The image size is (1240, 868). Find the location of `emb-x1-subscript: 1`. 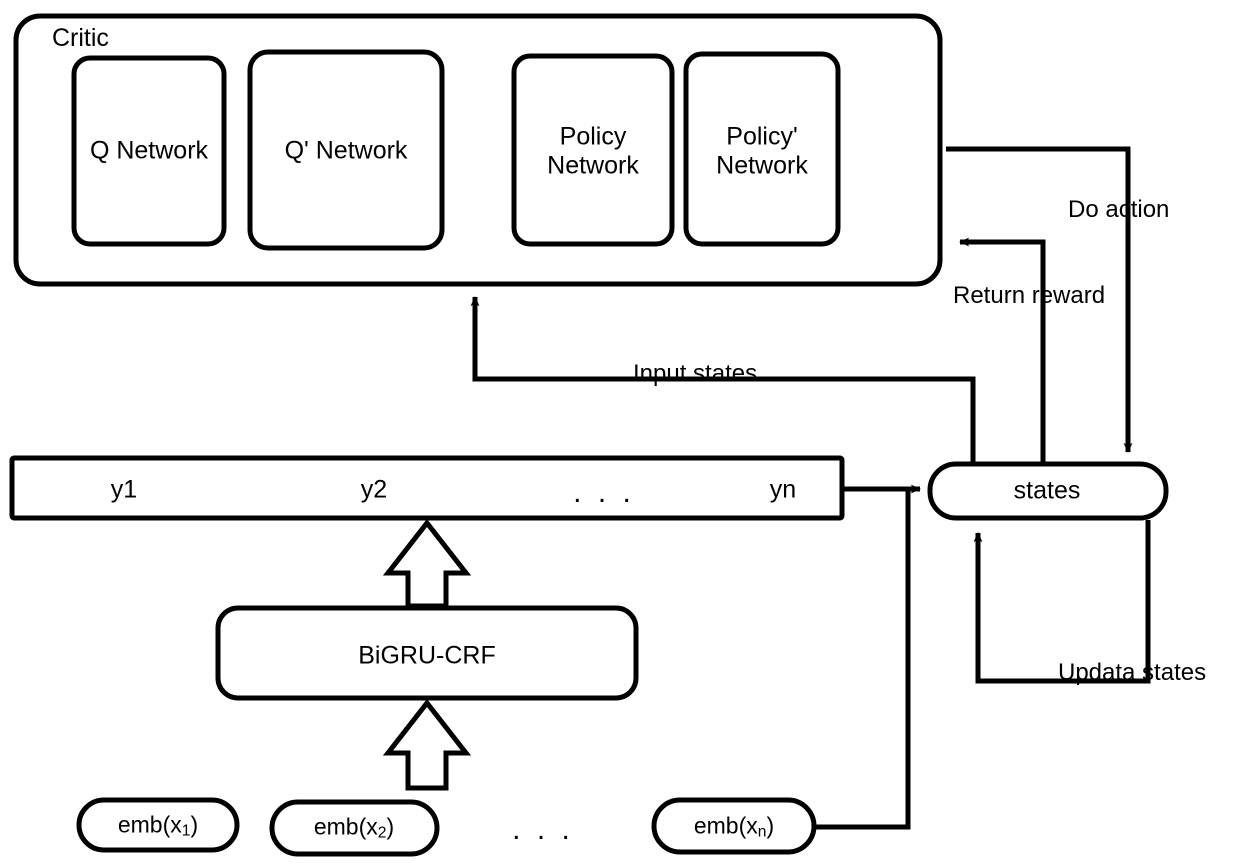

emb-x1-subscript: 1 is located at coordinates (186, 831).